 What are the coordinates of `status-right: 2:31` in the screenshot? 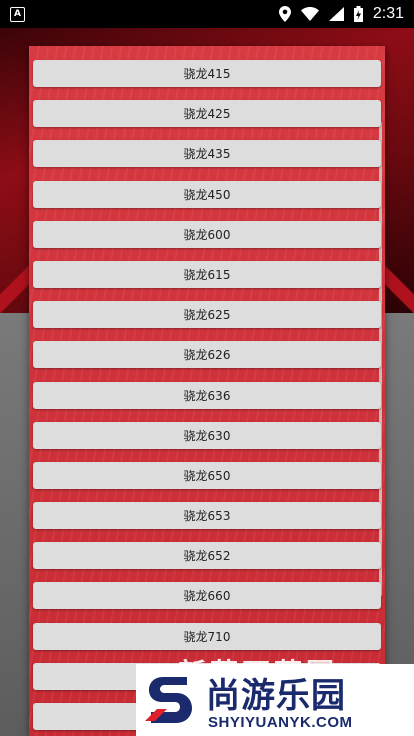 It's located at (341, 14).